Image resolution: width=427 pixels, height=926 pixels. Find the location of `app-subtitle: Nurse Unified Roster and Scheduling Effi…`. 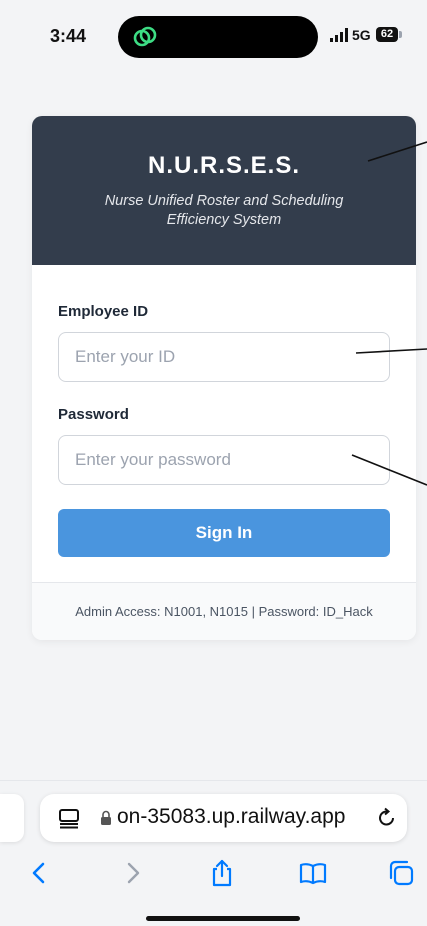

app-subtitle: Nurse Unified Roster and Scheduling Effi… is located at coordinates (224, 210).